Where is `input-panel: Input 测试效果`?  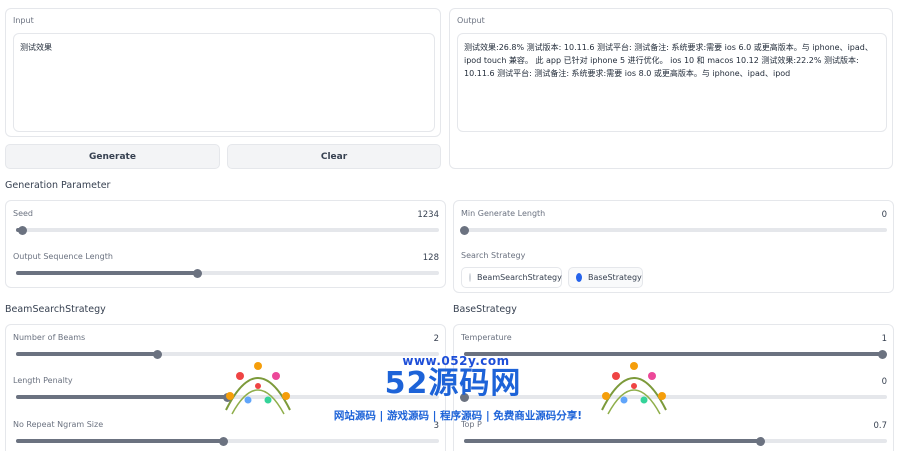
input-panel: Input 测试效果 is located at coordinates (223, 72).